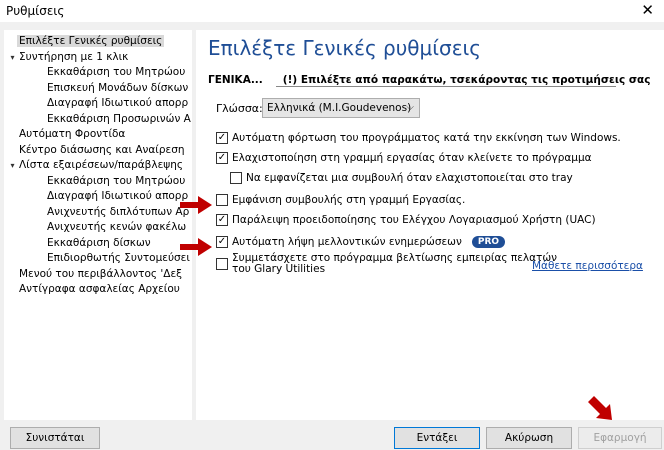 The height and width of the screenshot is (450, 664). Describe the element at coordinates (74, 56) in the screenshot. I see `tree-item-label: Συντήρηση με 1 κλικ` at that location.